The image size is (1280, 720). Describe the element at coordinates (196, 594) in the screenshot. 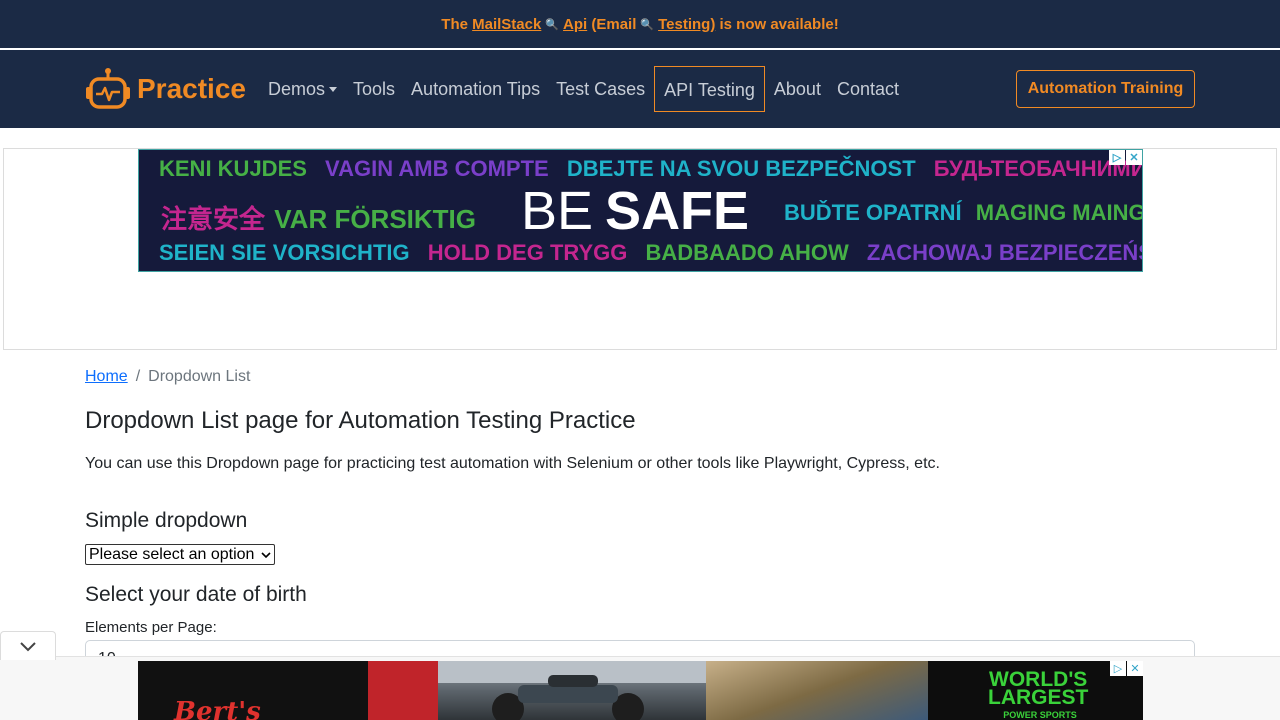

I see `dob-heading: Select your date of birth` at that location.